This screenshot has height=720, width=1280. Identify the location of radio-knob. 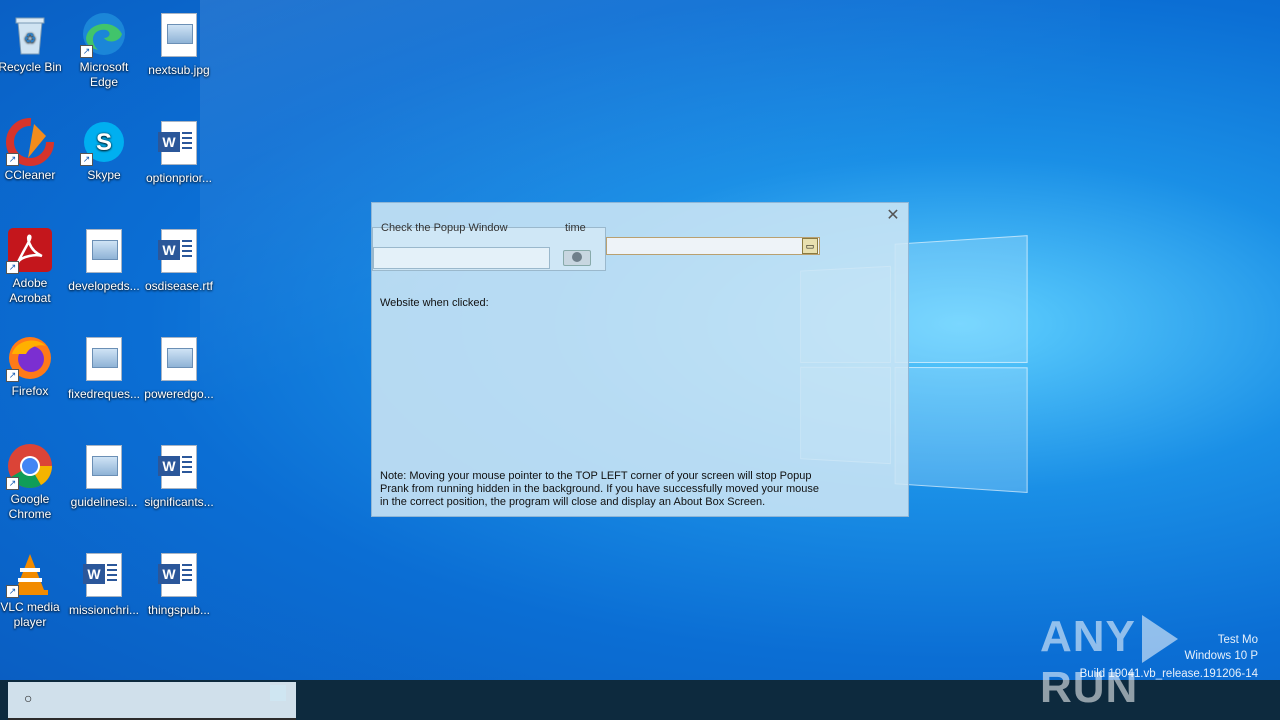
(577, 258).